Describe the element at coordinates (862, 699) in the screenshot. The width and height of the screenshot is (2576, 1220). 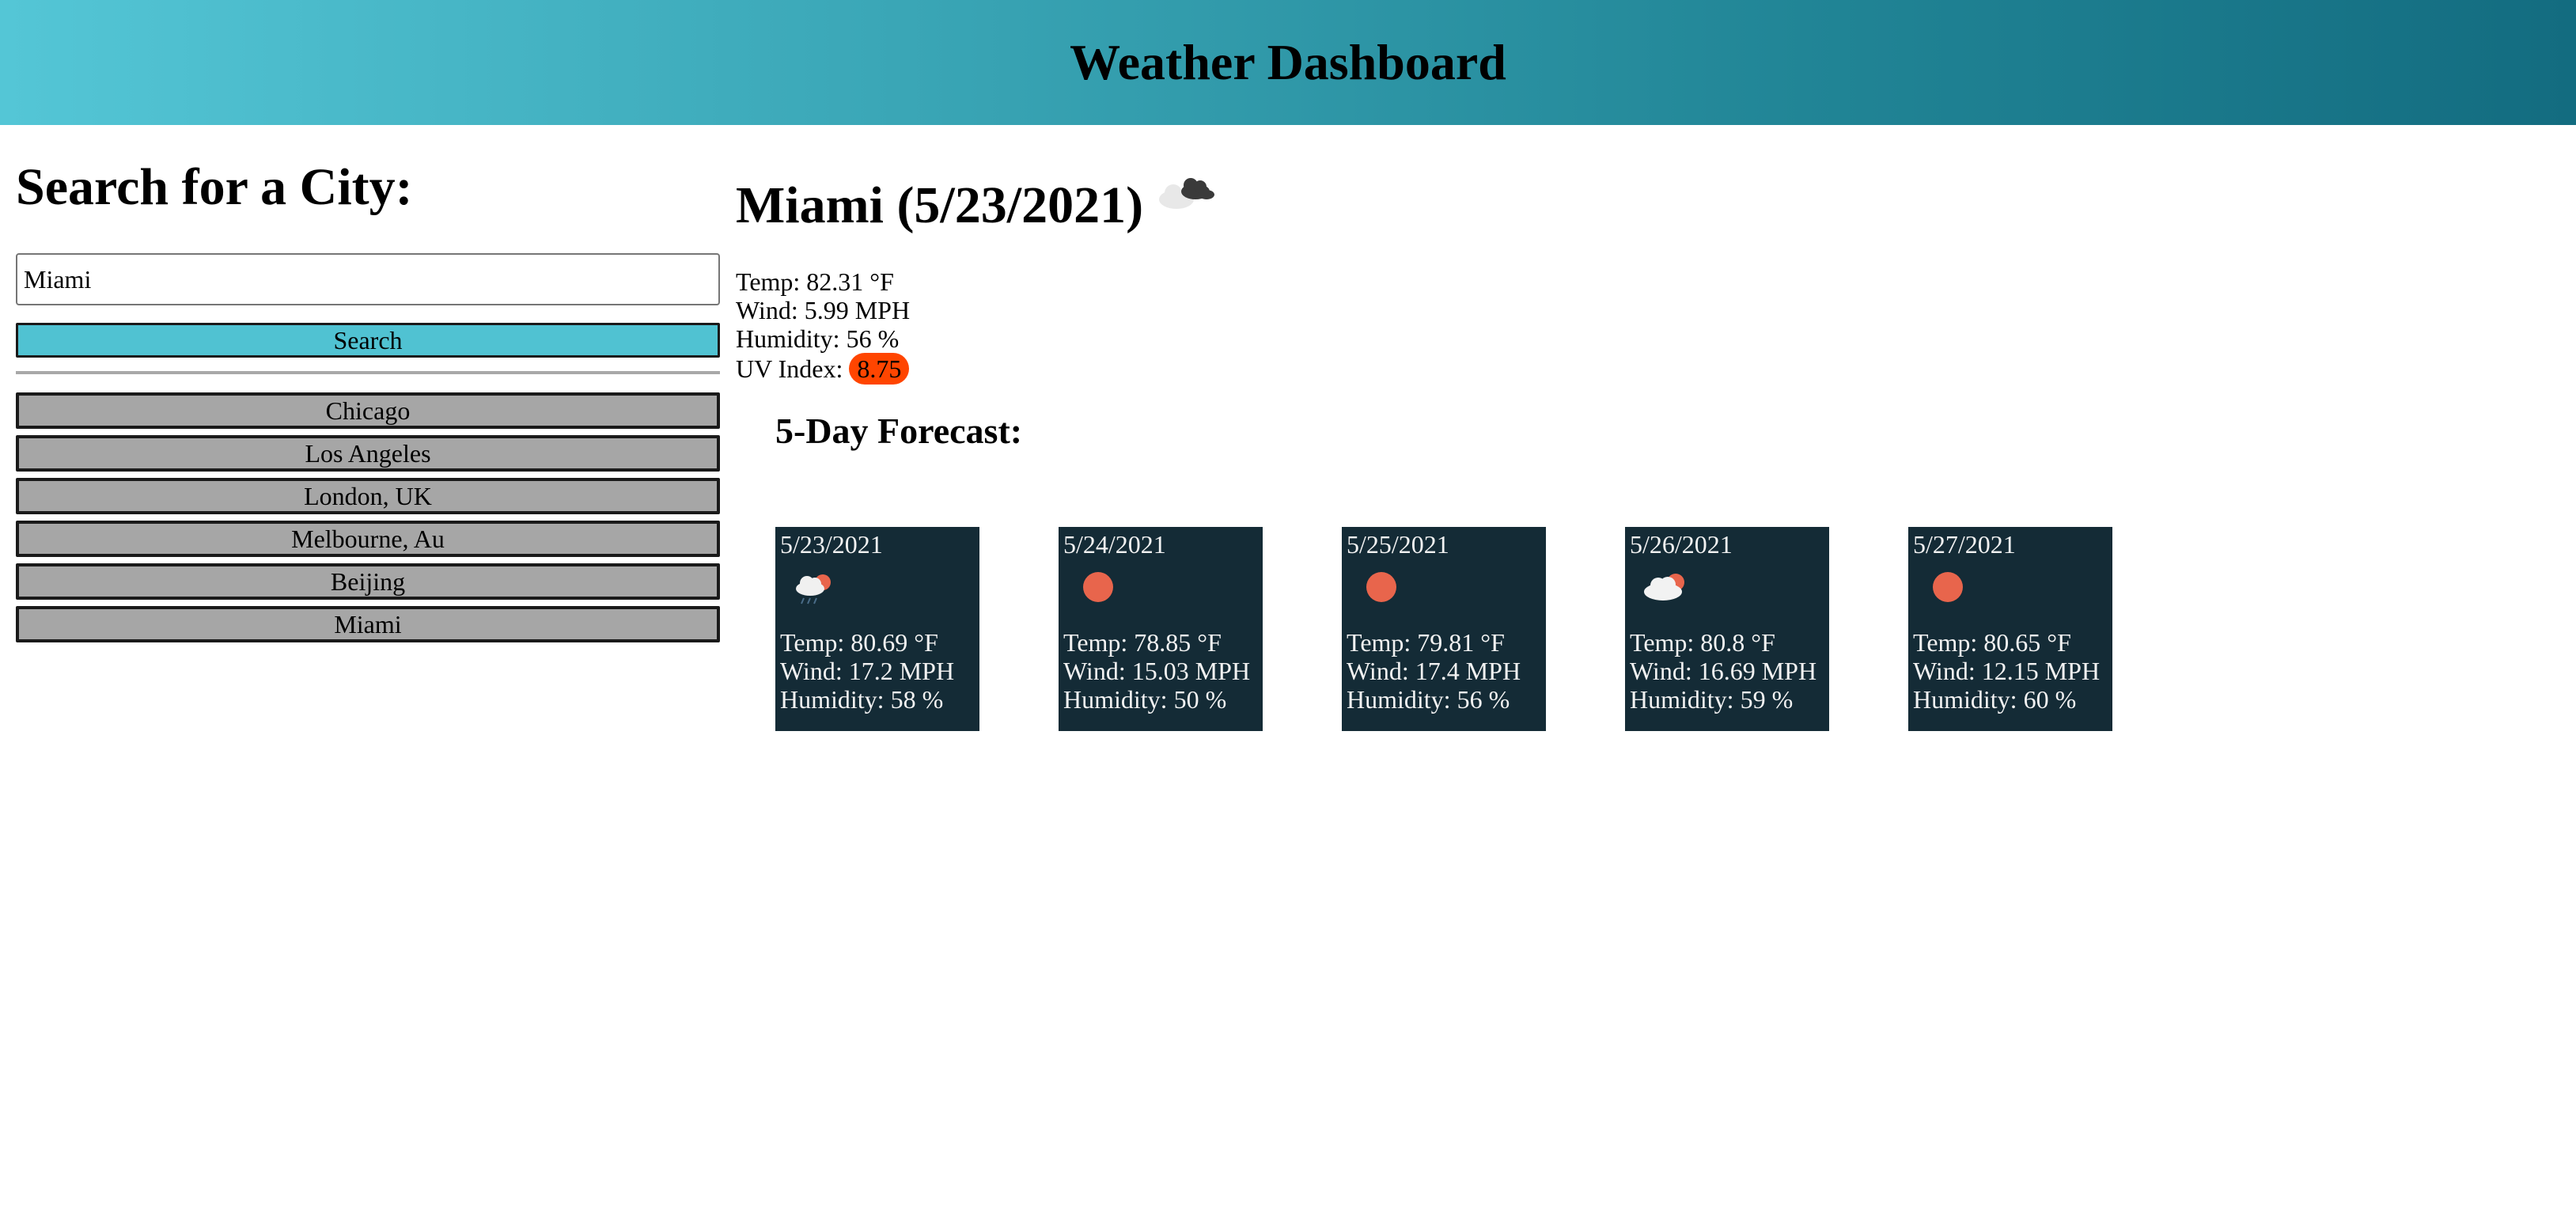
I see `forecast-humidity: Humidity: 58 %` at that location.